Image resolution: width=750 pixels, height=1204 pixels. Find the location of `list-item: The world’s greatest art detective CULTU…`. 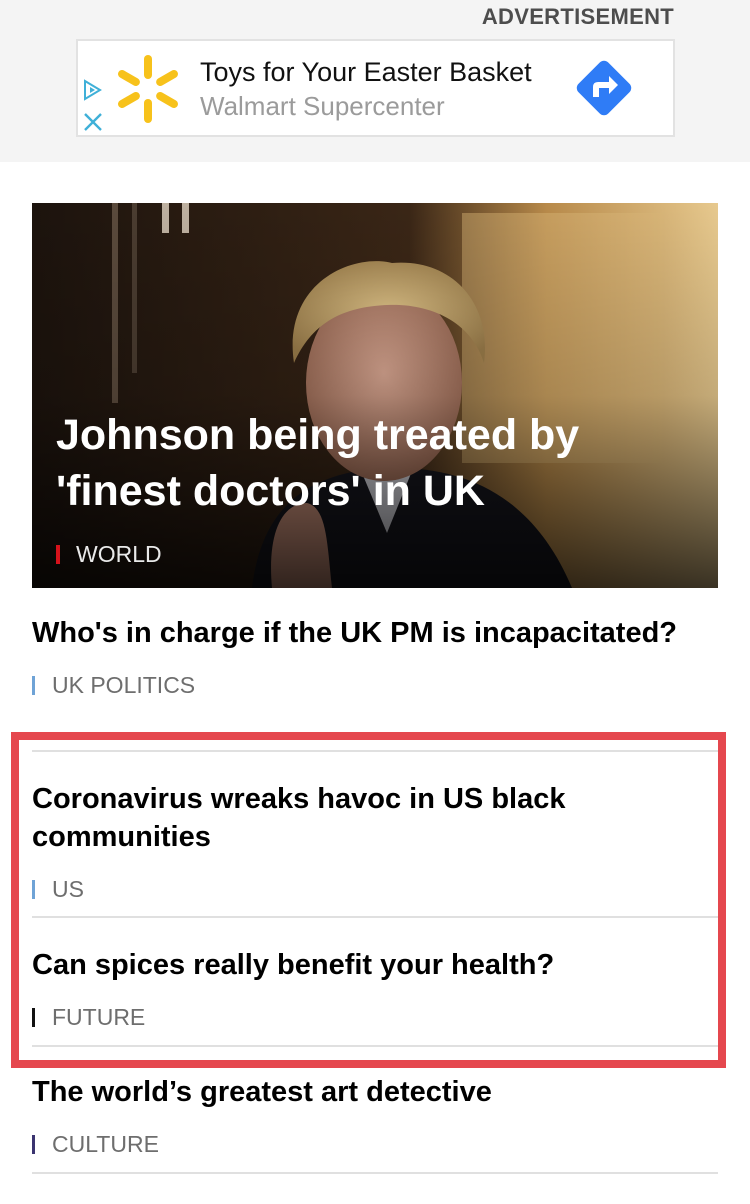

list-item: The world’s greatest art detective CULTU… is located at coordinates (375, 1115).